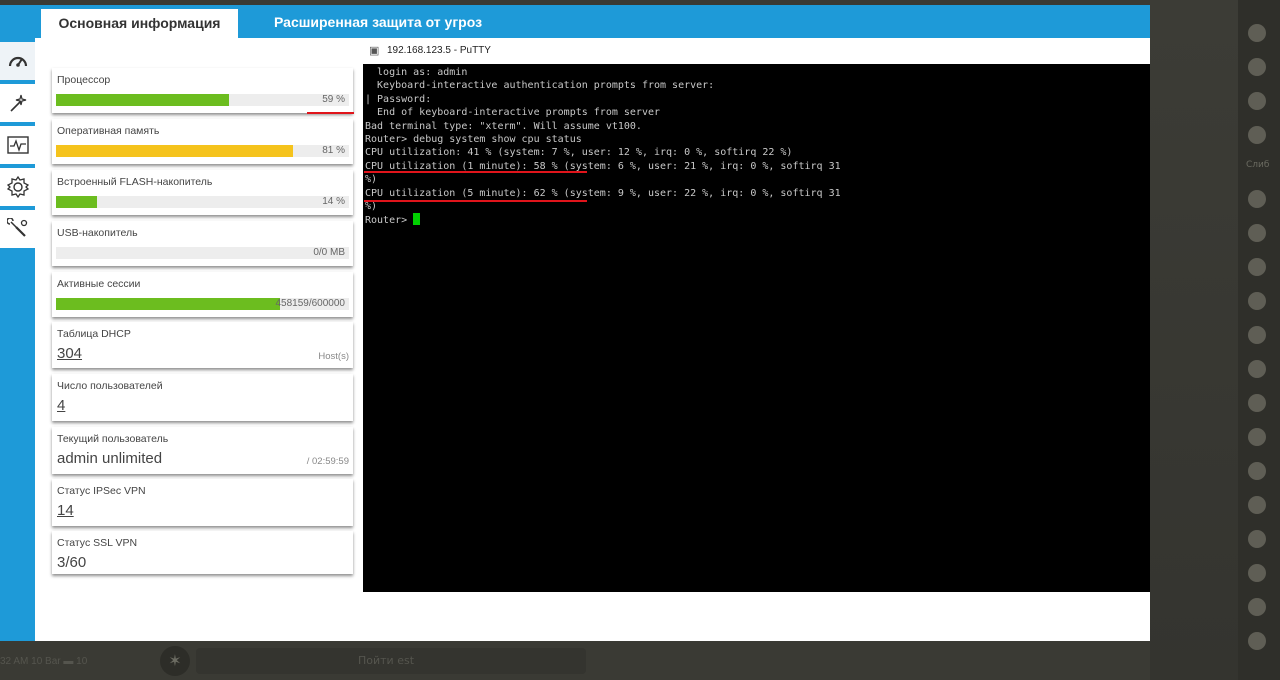 The height and width of the screenshot is (680, 1280). Describe the element at coordinates (371, 180) in the screenshot. I see `terminal-line: %)` at that location.